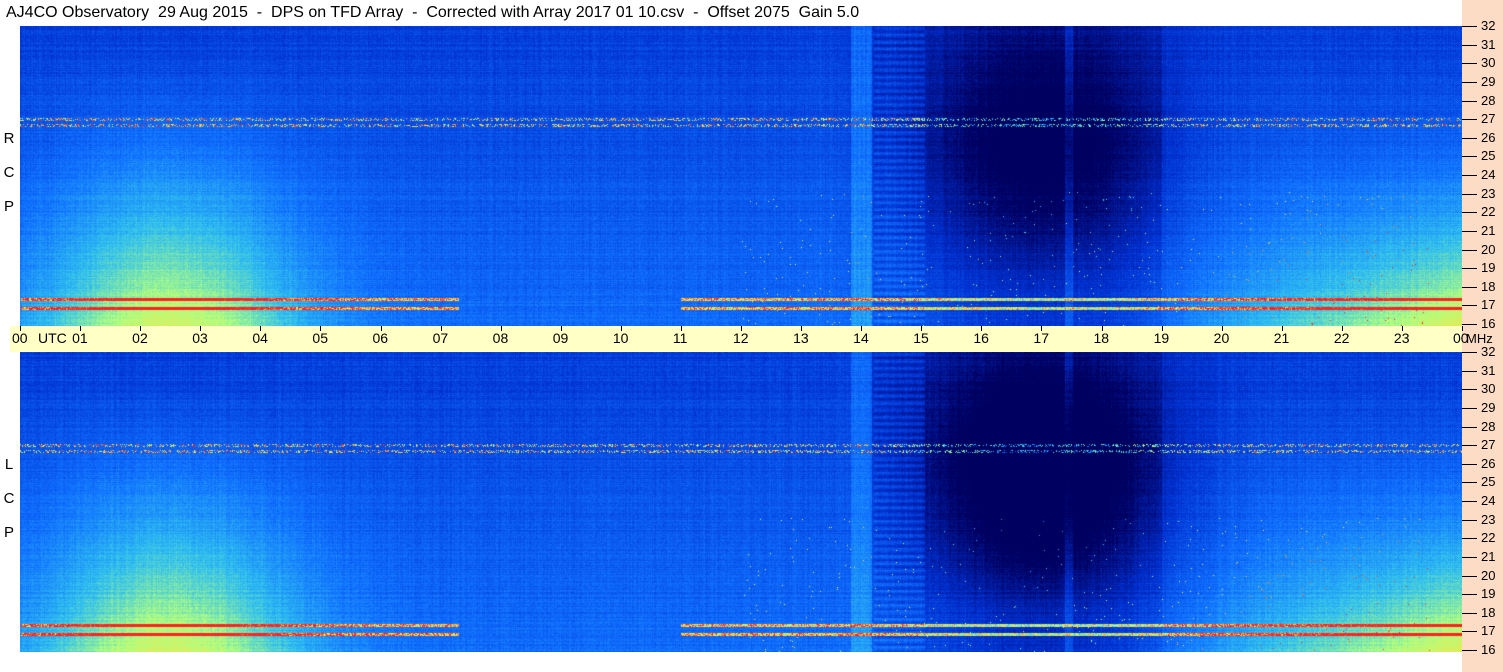 The image size is (1503, 672). What do you see at coordinates (1341, 338) in the screenshot?
I see `utc-tick-label: 22` at bounding box center [1341, 338].